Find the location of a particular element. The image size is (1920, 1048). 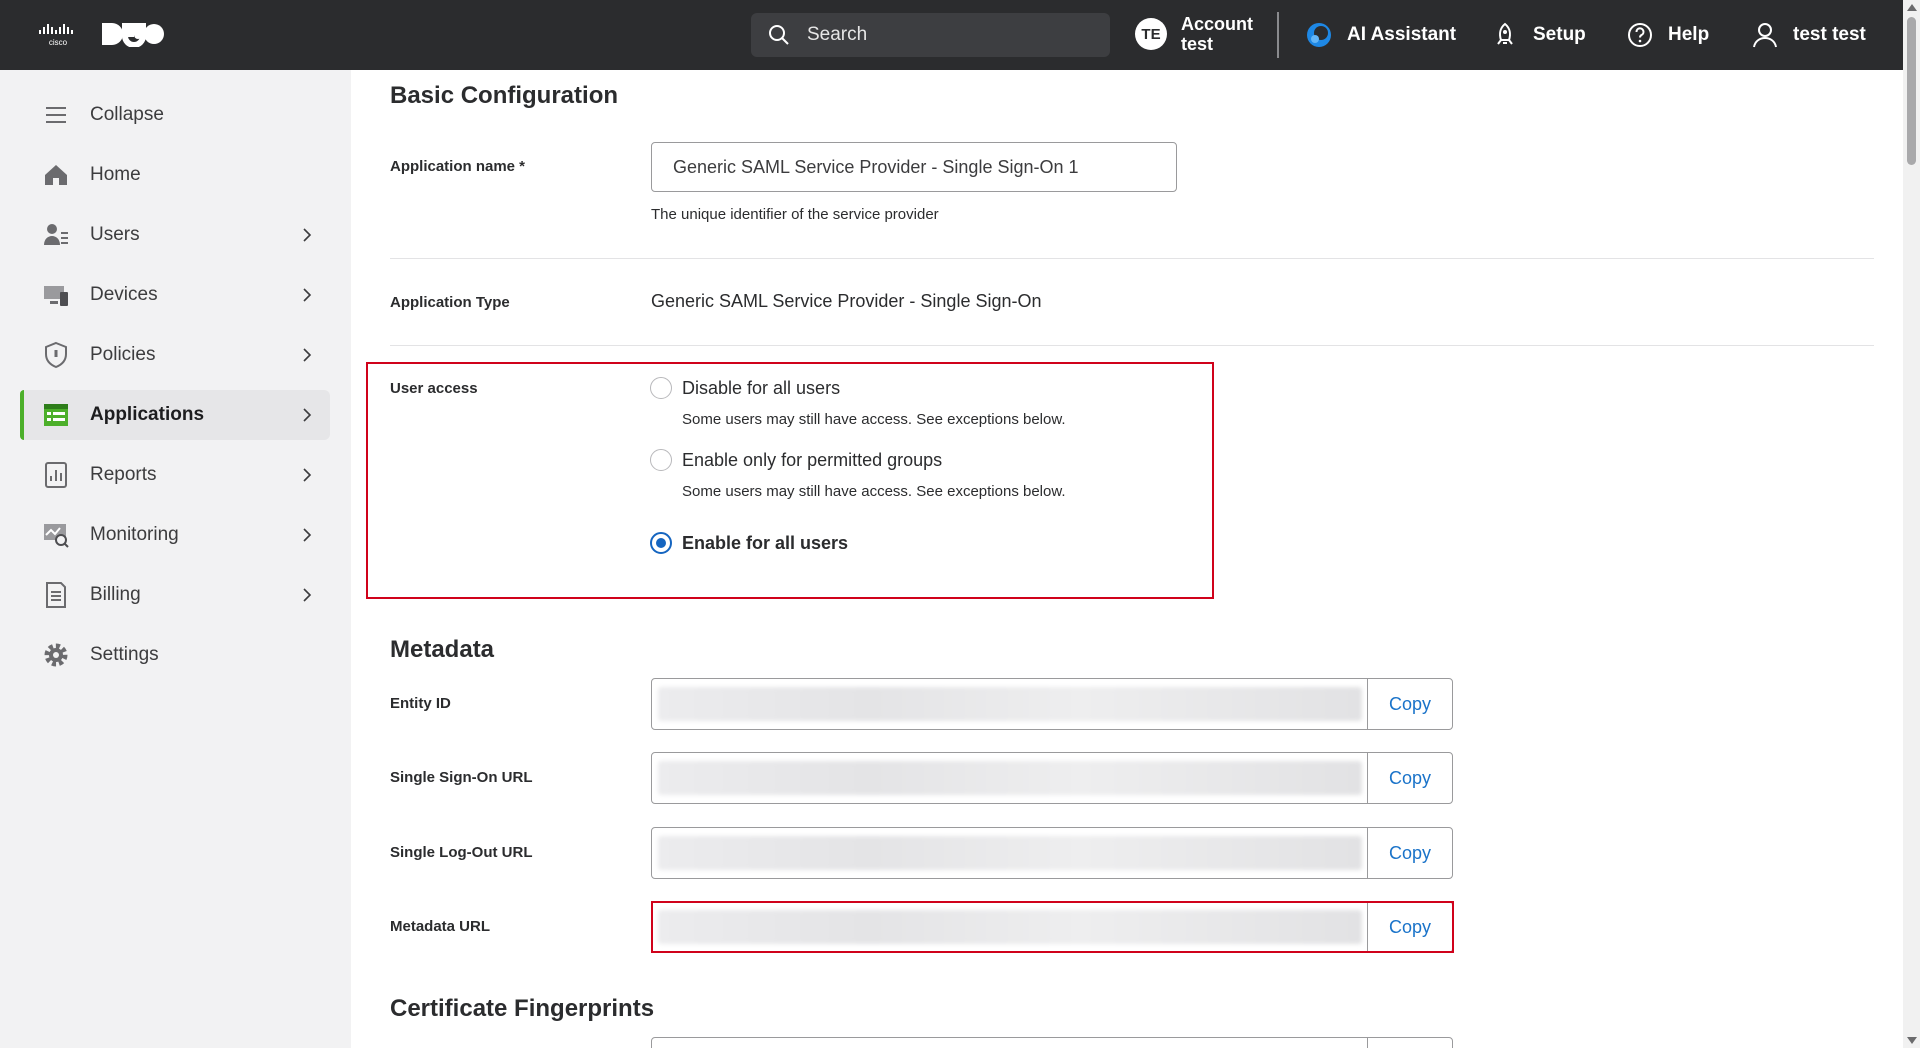

app-name-label: Application name * is located at coordinates (458, 166).